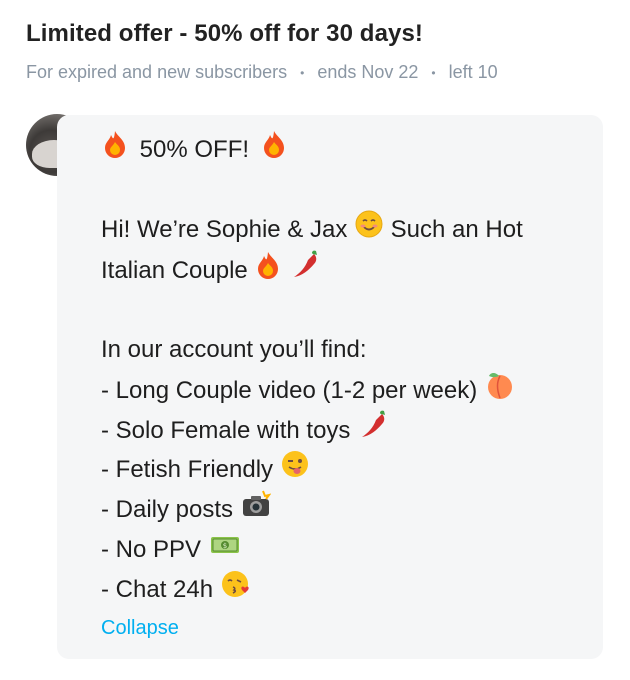 The image size is (630, 680). I want to click on list-item: - Solo Female with toys, so click(341, 430).